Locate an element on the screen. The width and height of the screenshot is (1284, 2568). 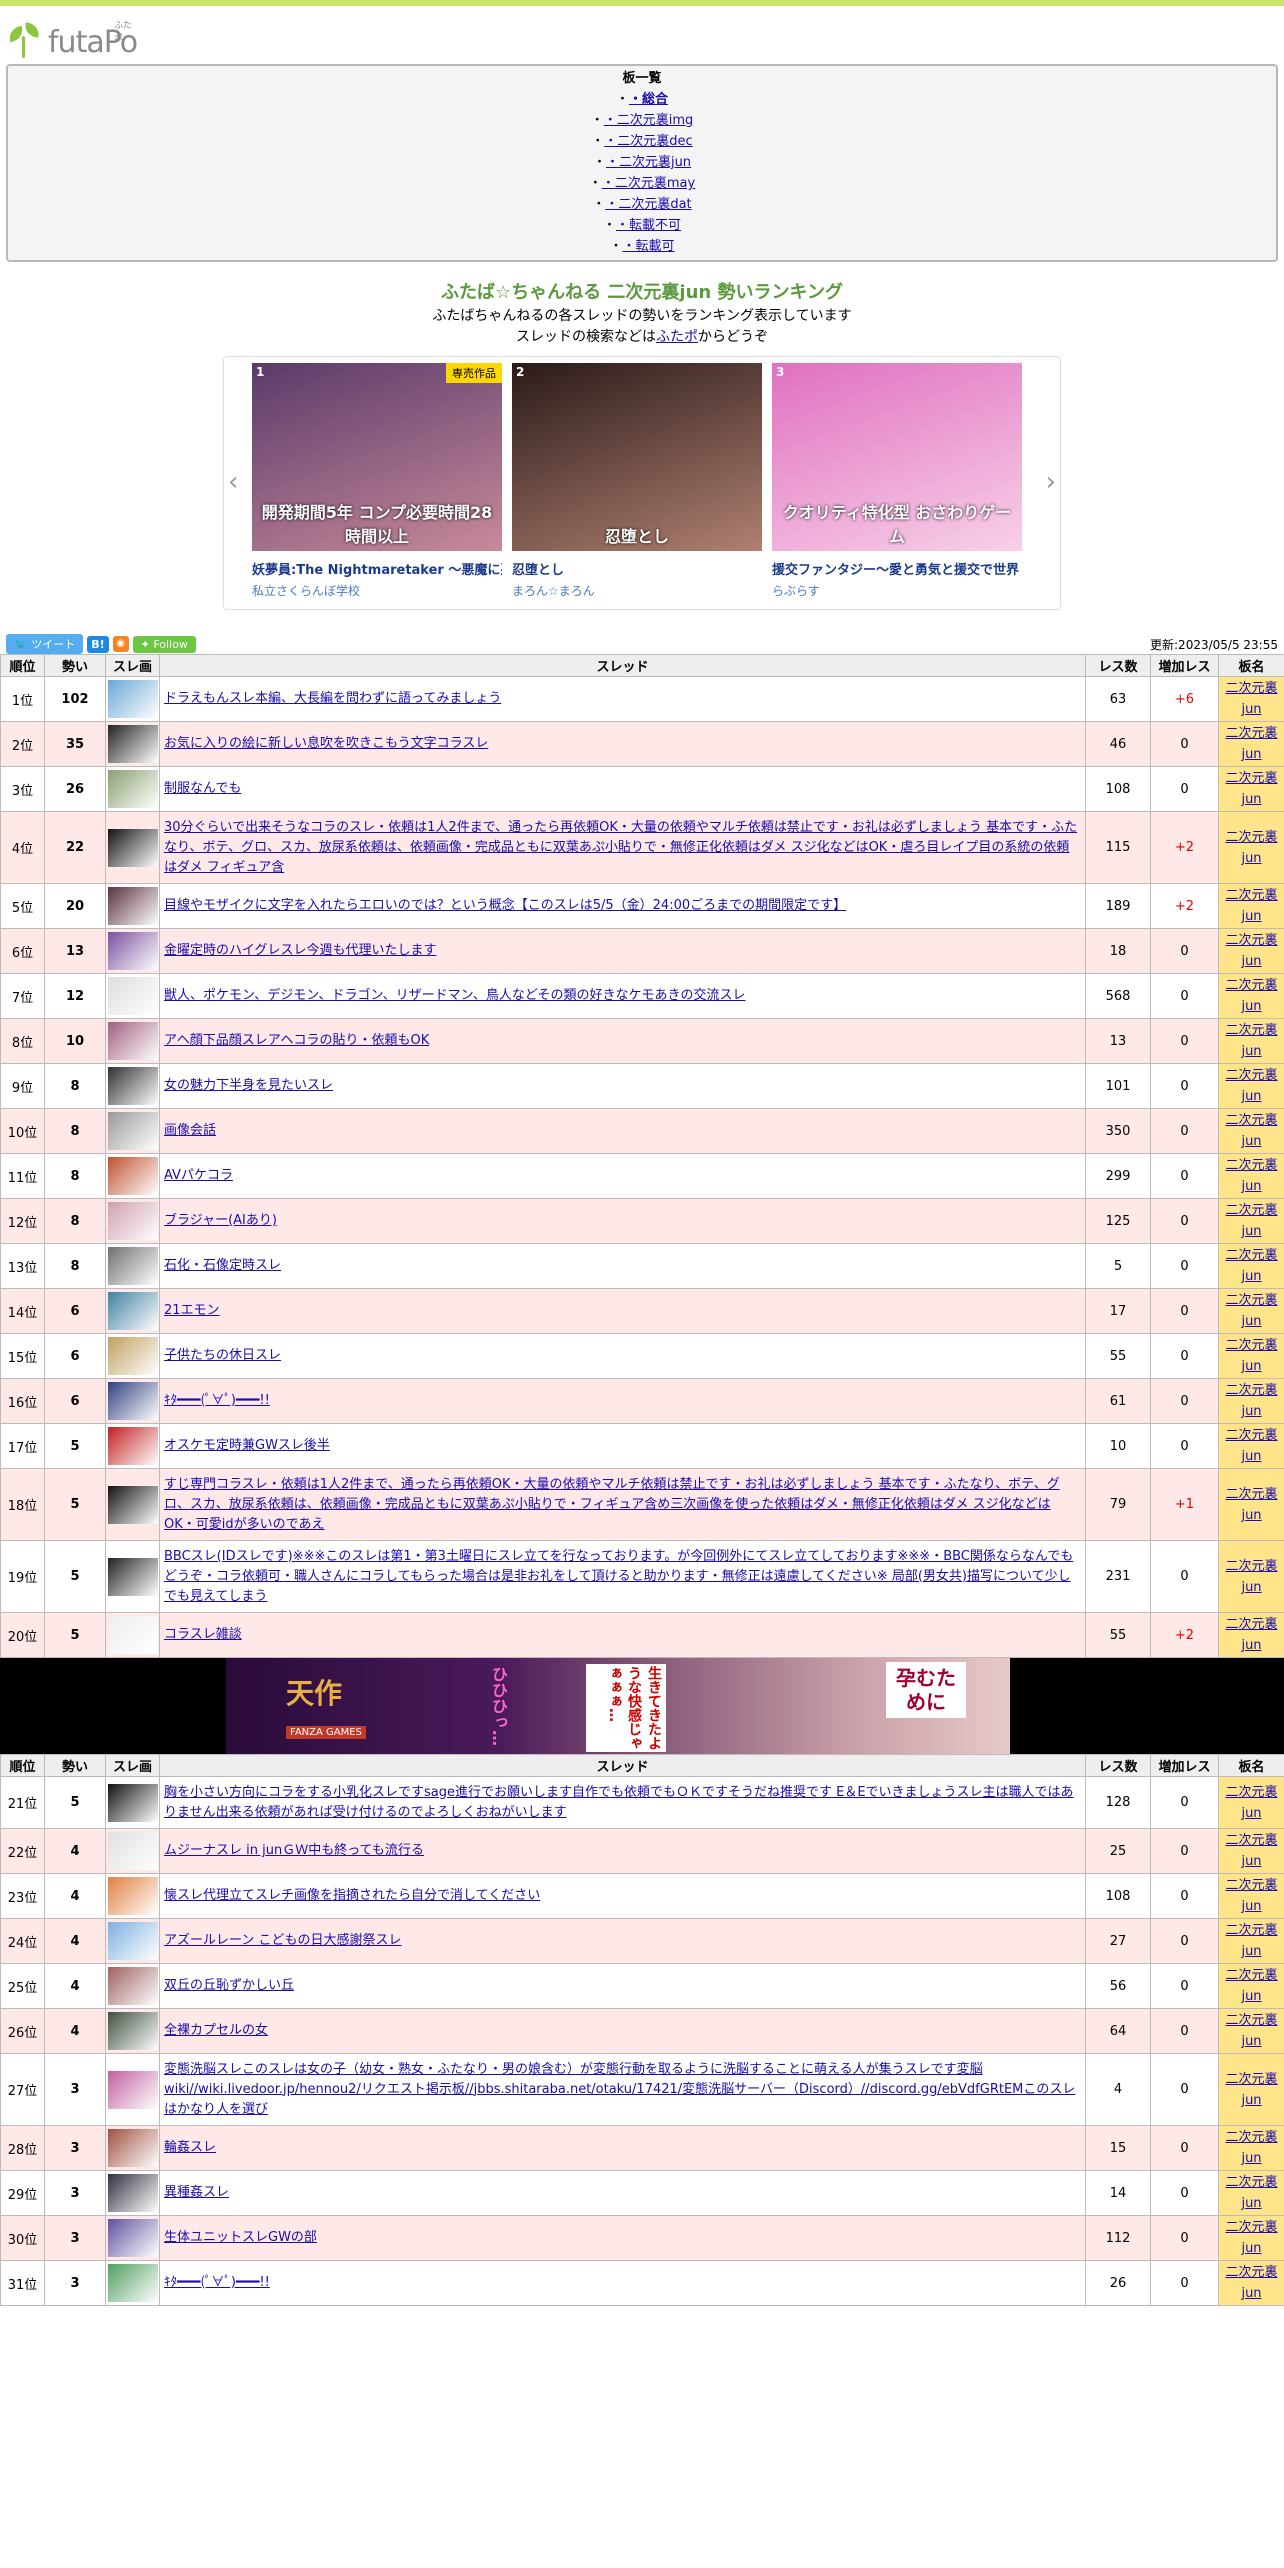
board-link: ・転載可 is located at coordinates (649, 246).